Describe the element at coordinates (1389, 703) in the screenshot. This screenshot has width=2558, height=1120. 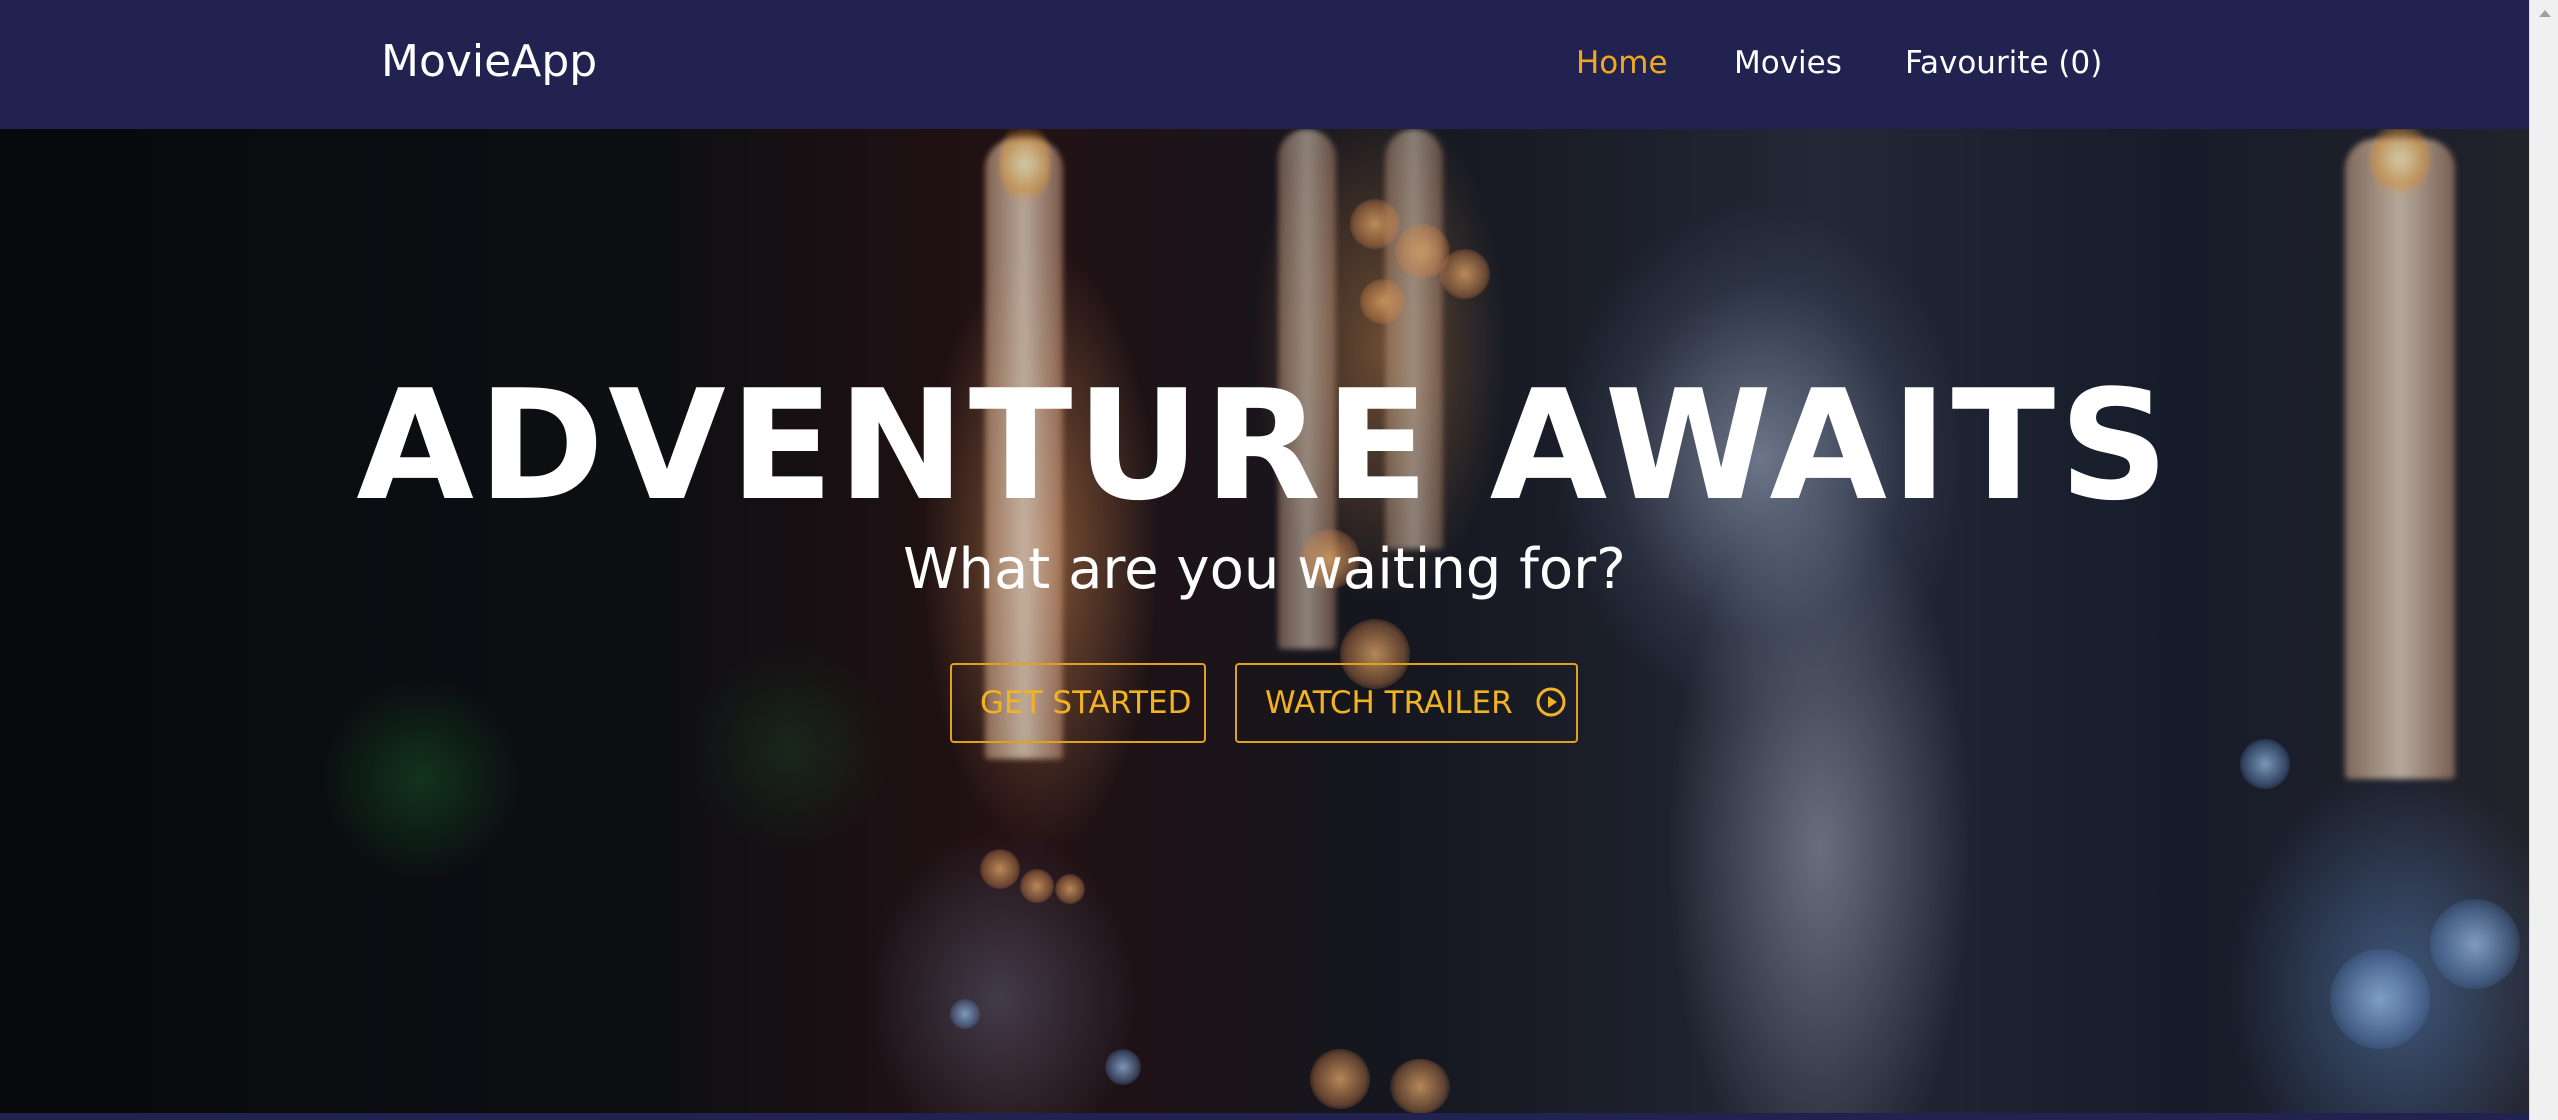
I see `watch-trailer-label: WATCH TRAILER` at that location.